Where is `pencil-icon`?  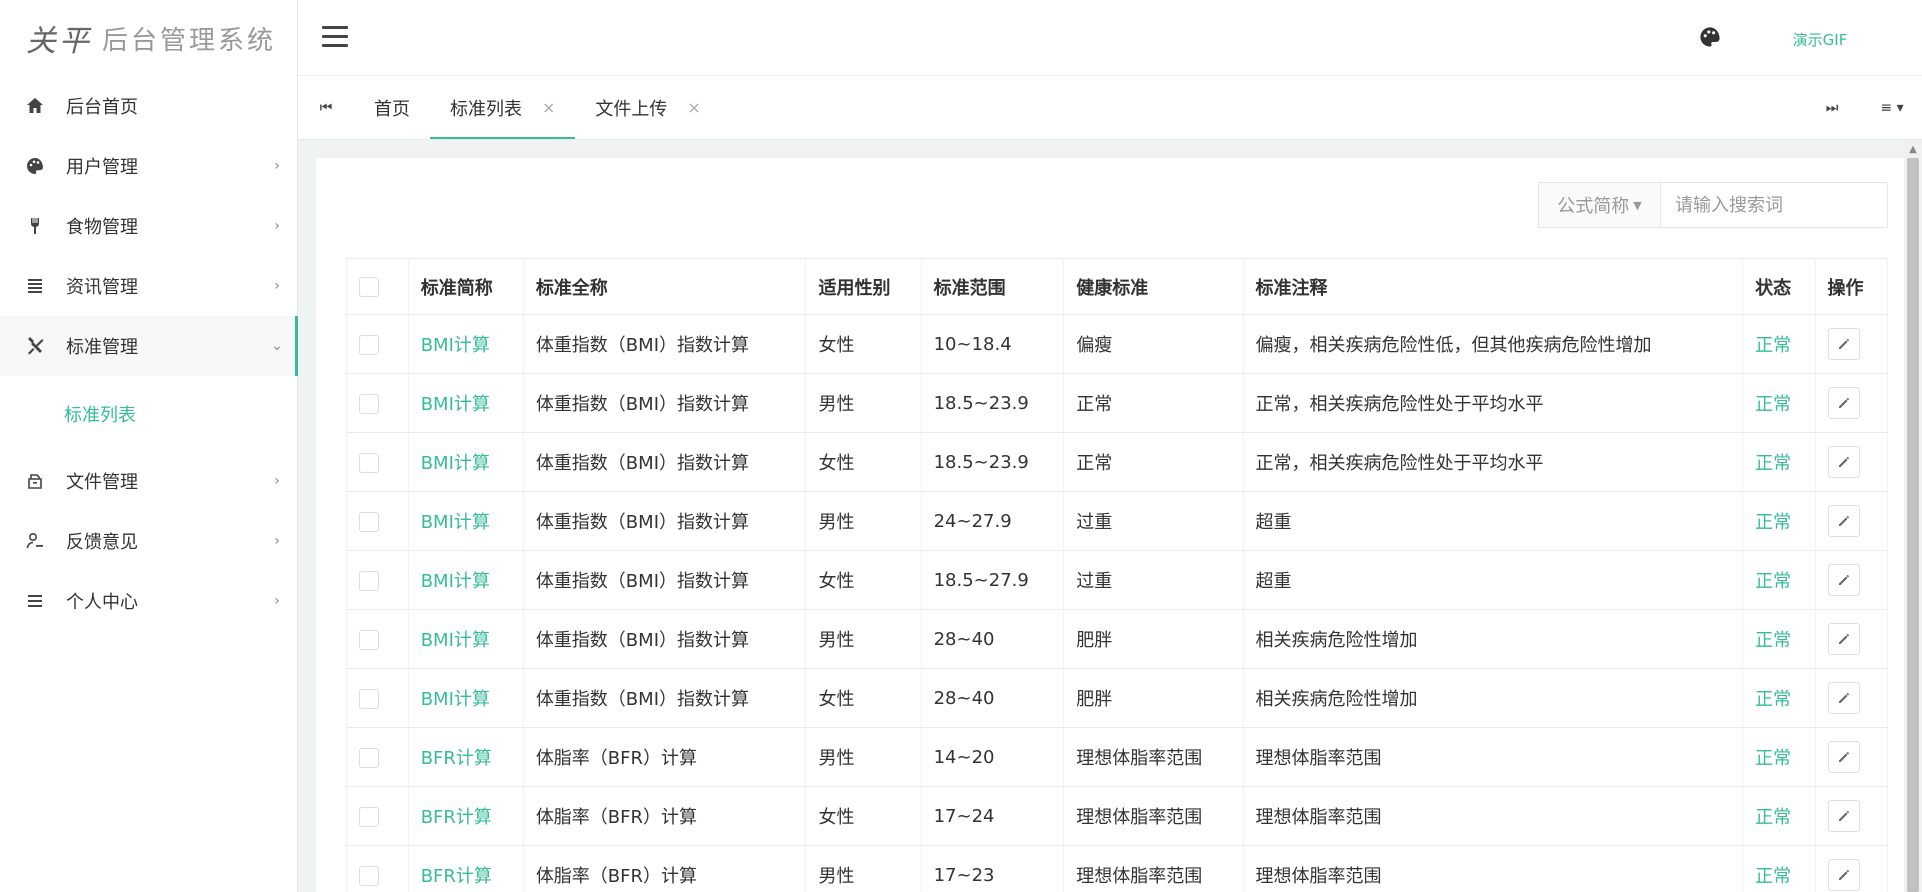
pencil-icon is located at coordinates (1843, 403).